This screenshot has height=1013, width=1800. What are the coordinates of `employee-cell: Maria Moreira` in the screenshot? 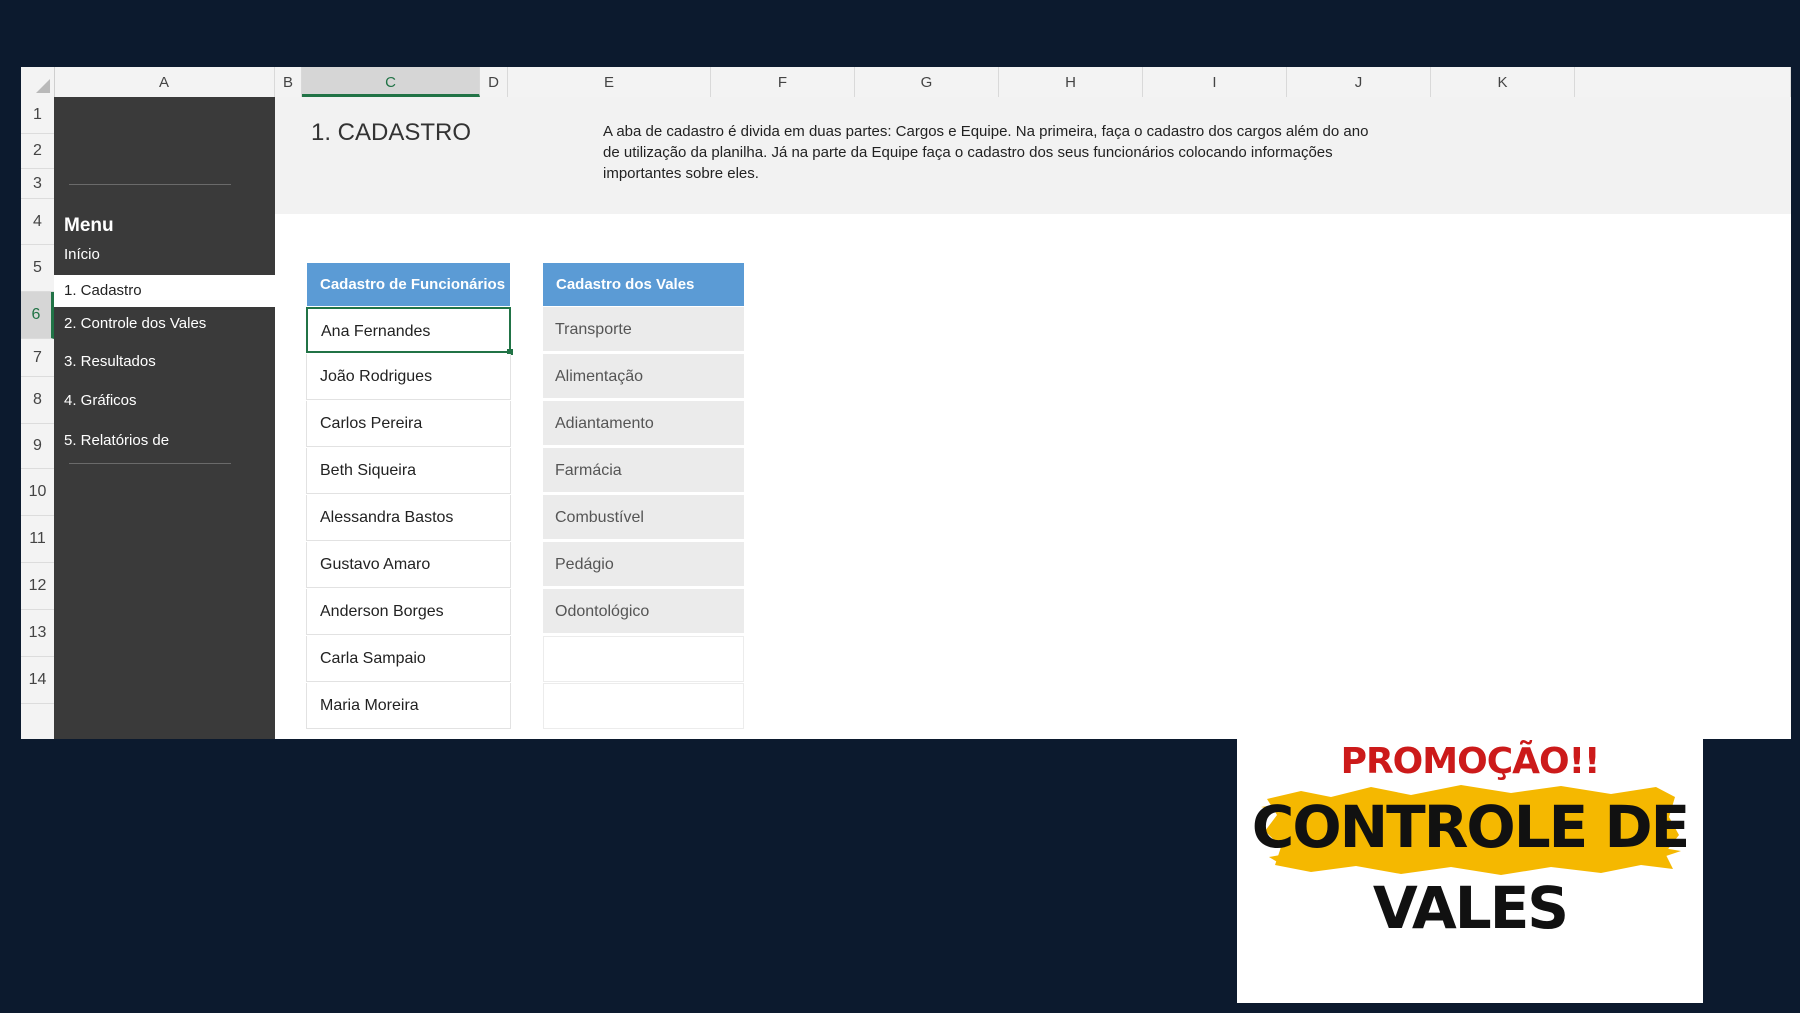 It's located at (408, 706).